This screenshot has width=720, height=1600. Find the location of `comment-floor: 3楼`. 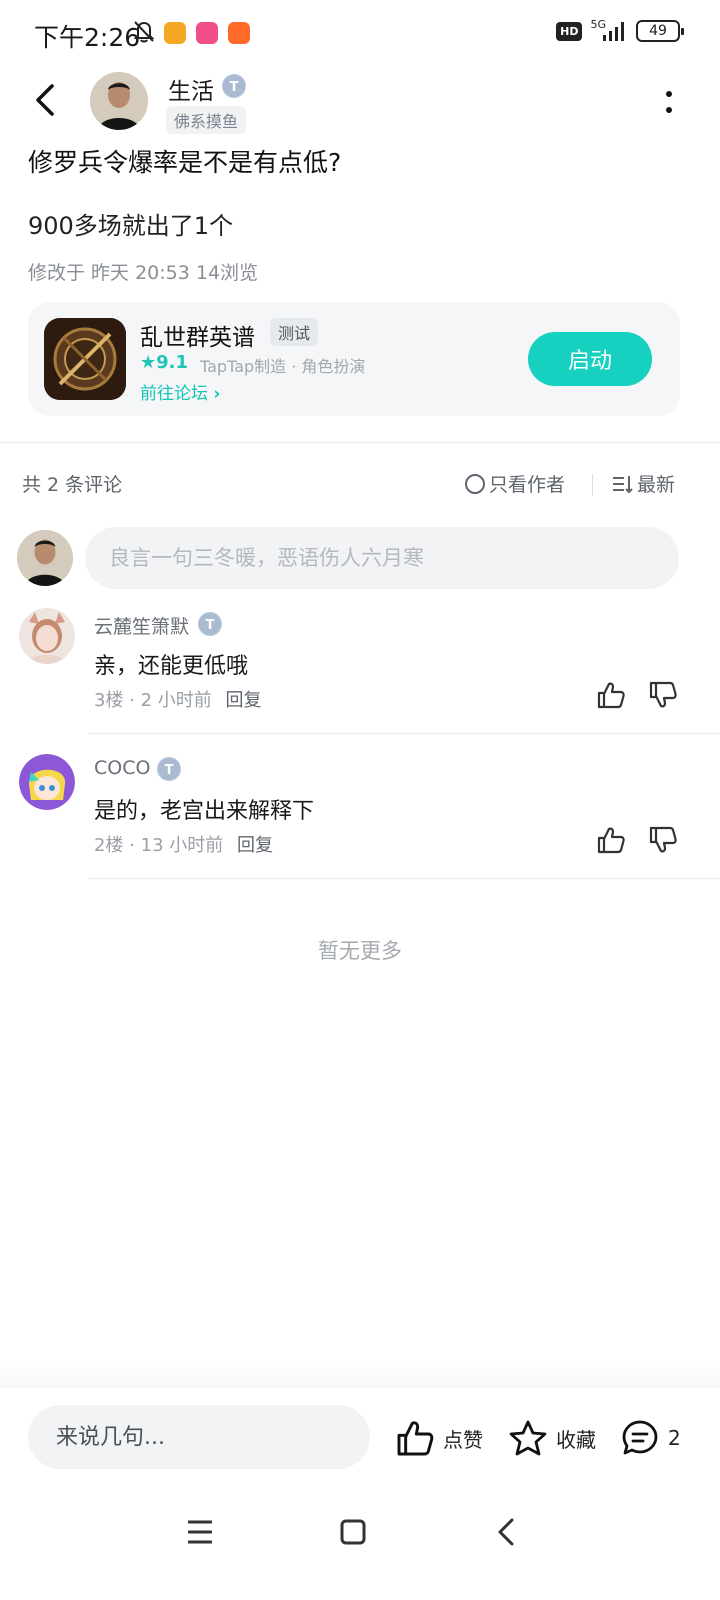

comment-floor: 3楼 is located at coordinates (109, 700).